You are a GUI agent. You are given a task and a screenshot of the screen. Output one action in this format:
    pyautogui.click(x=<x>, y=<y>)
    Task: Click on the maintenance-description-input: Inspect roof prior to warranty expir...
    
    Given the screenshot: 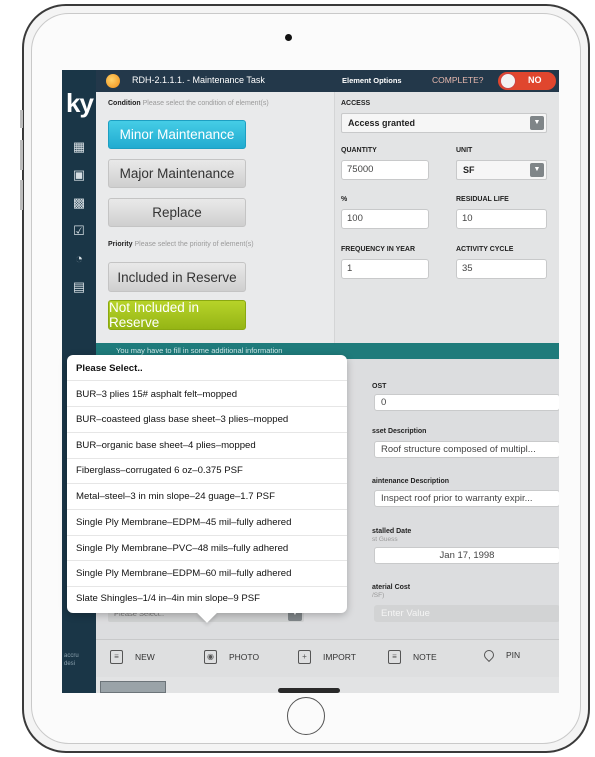 What is the action you would take?
    pyautogui.click(x=466, y=498)
    